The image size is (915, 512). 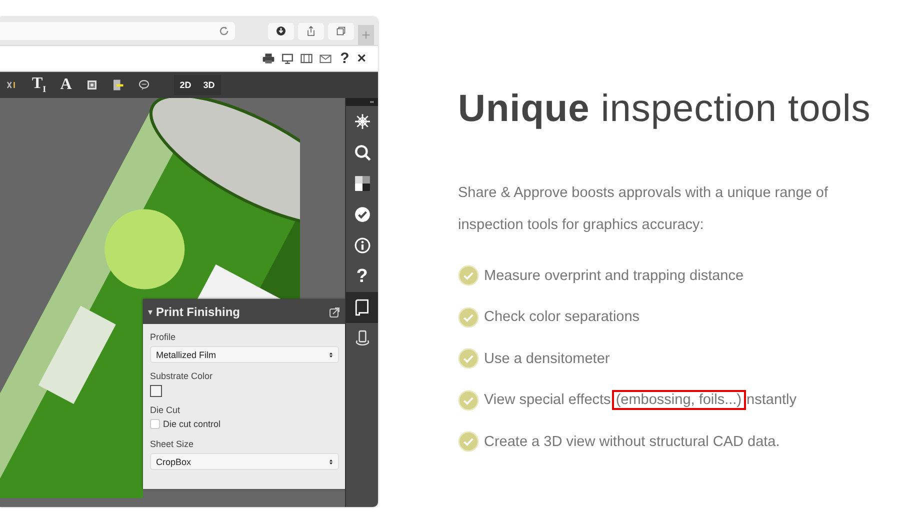 I want to click on image-icon, so click(x=92, y=85).